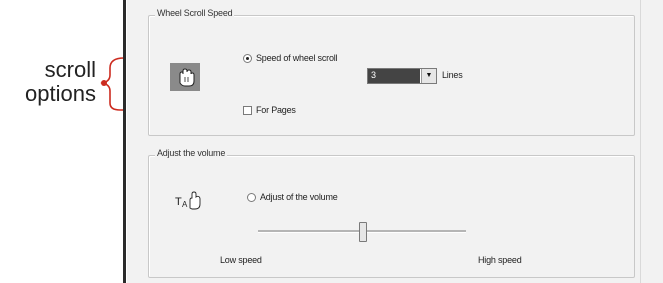 This screenshot has height=283, width=663. What do you see at coordinates (297, 58) in the screenshot?
I see `speed-of-wheel-scroll-label: Speed of wheel scroll` at bounding box center [297, 58].